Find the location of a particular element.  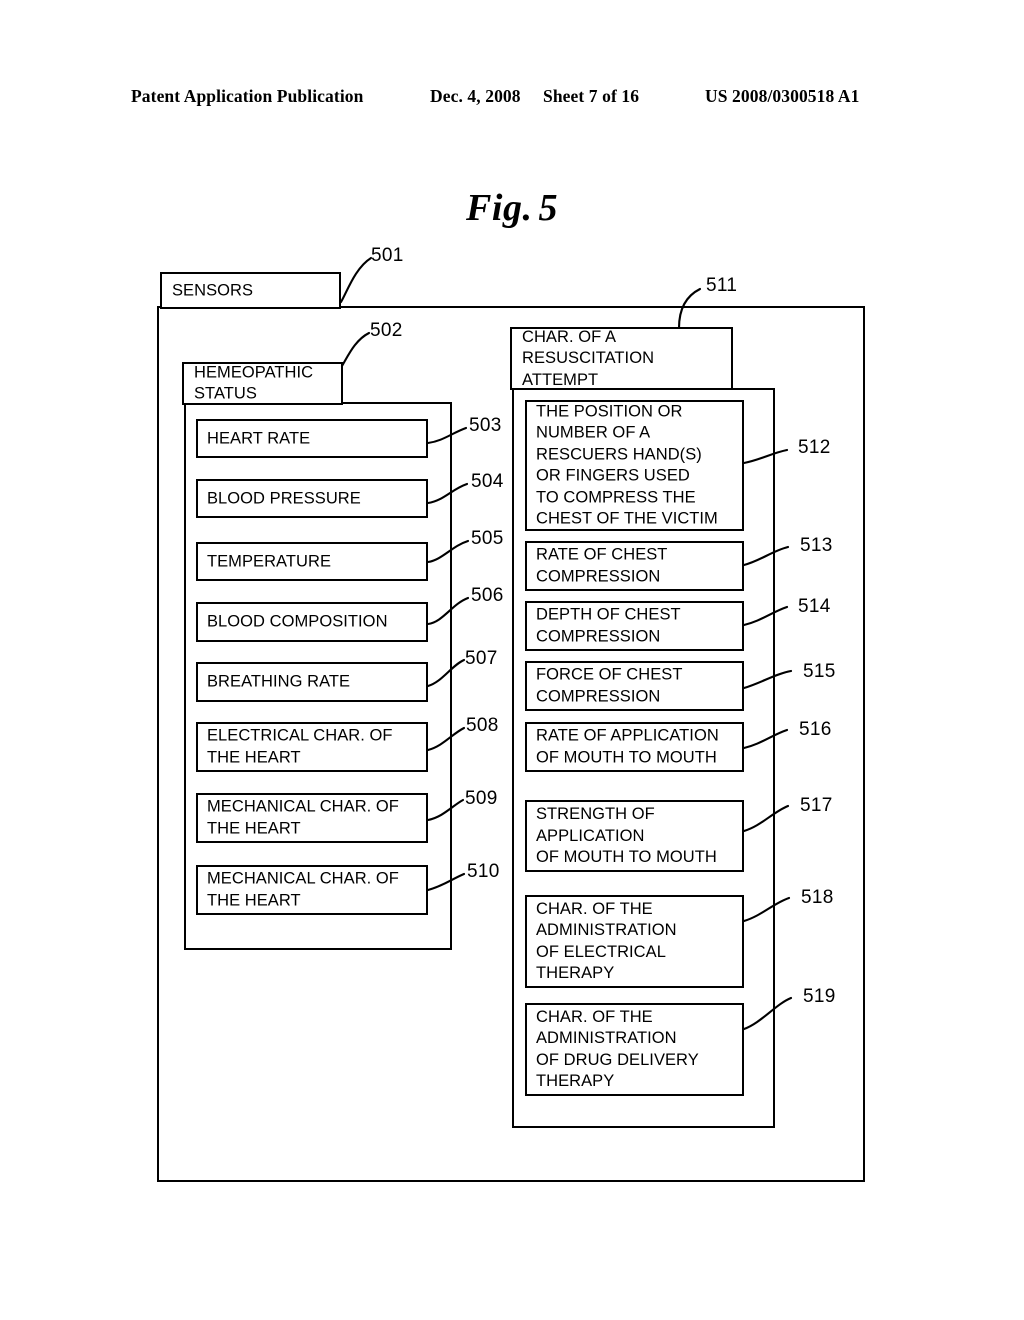

sensors-tab: SENSORS is located at coordinates (250, 290).